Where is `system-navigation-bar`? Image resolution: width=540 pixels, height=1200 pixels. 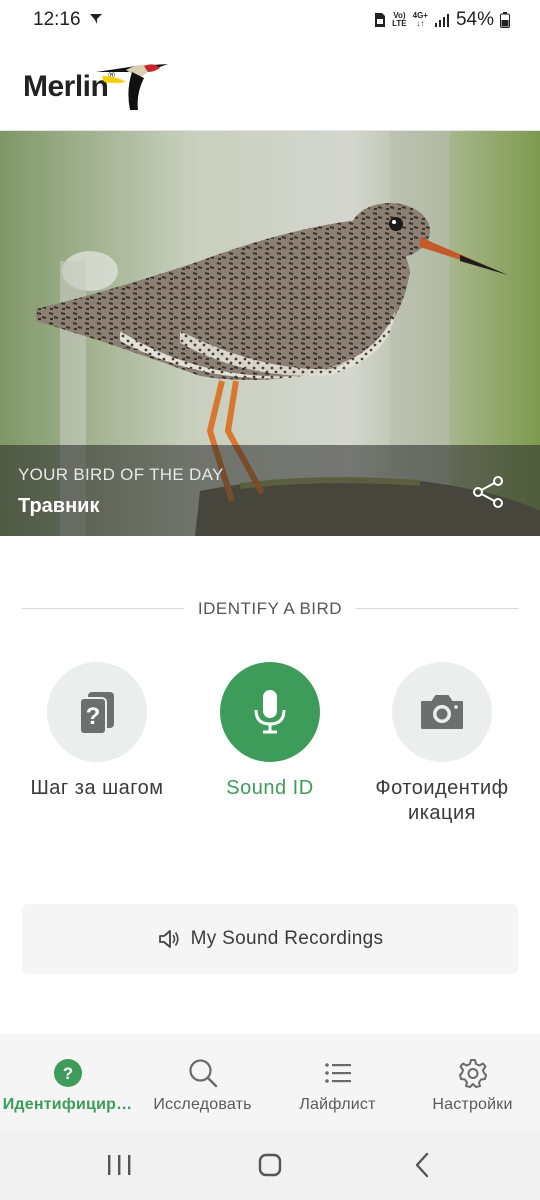 system-navigation-bar is located at coordinates (270, 1165).